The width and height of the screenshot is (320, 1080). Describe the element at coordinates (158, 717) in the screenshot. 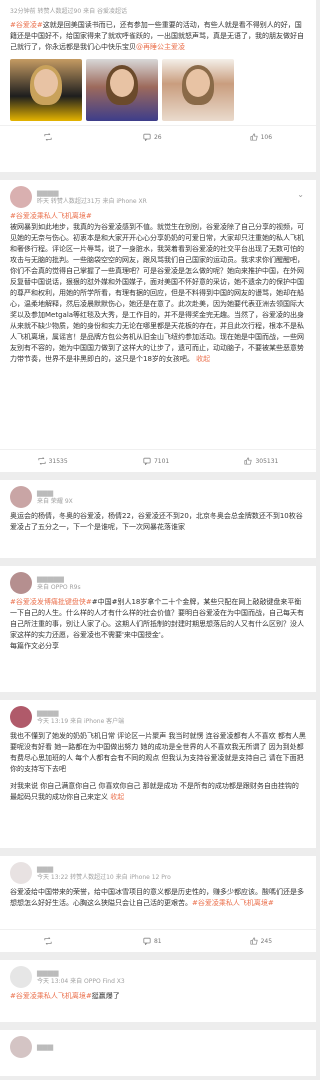

I see `post-header: ▆▆▆▆ 今天 13:19 来自 iPhone 客户端` at that location.